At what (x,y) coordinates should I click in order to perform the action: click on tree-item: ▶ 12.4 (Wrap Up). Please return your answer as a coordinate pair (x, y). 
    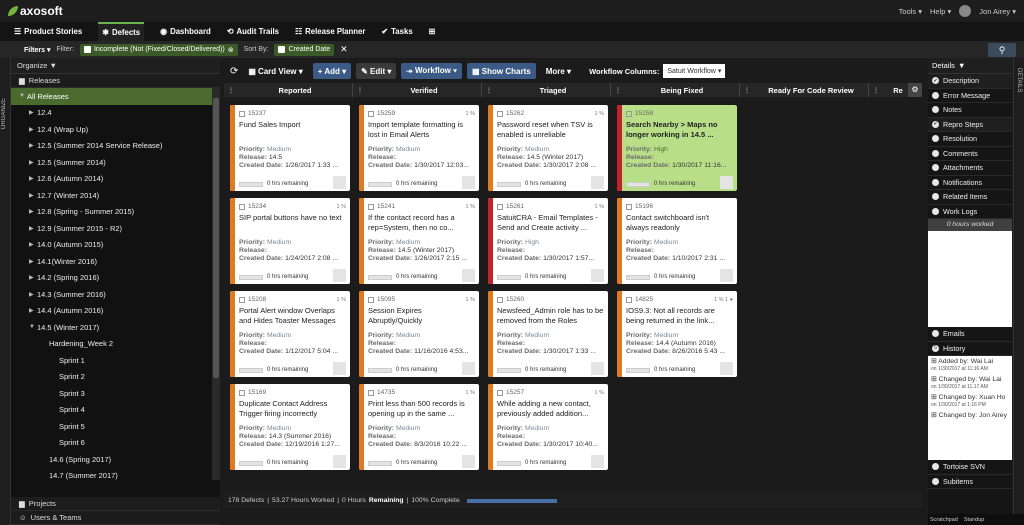
    Looking at the image, I should click on (115, 129).